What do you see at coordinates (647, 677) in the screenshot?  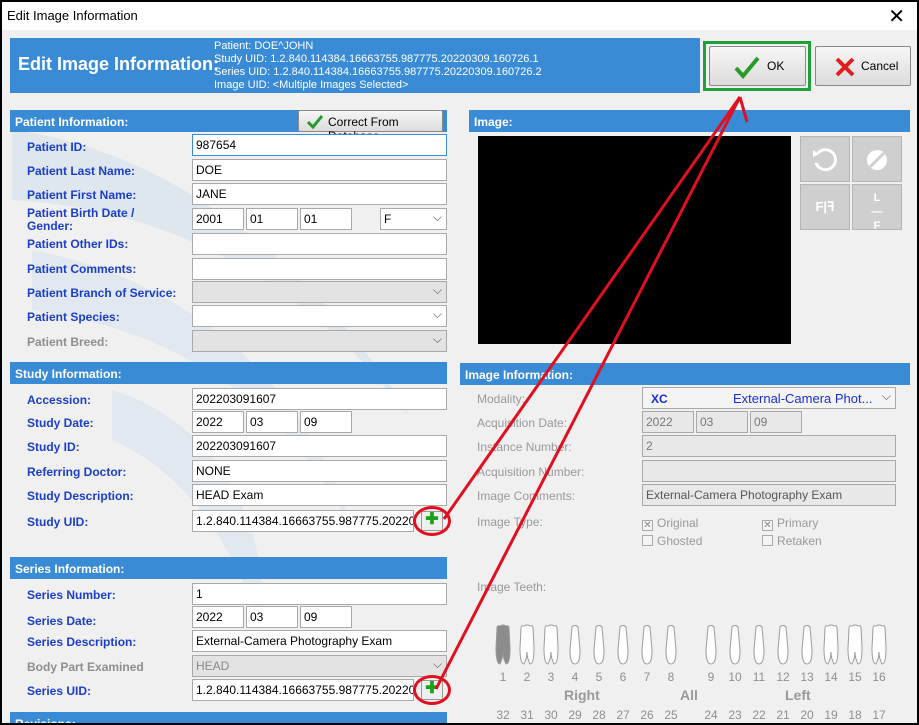 I see `tooth-number: 7` at bounding box center [647, 677].